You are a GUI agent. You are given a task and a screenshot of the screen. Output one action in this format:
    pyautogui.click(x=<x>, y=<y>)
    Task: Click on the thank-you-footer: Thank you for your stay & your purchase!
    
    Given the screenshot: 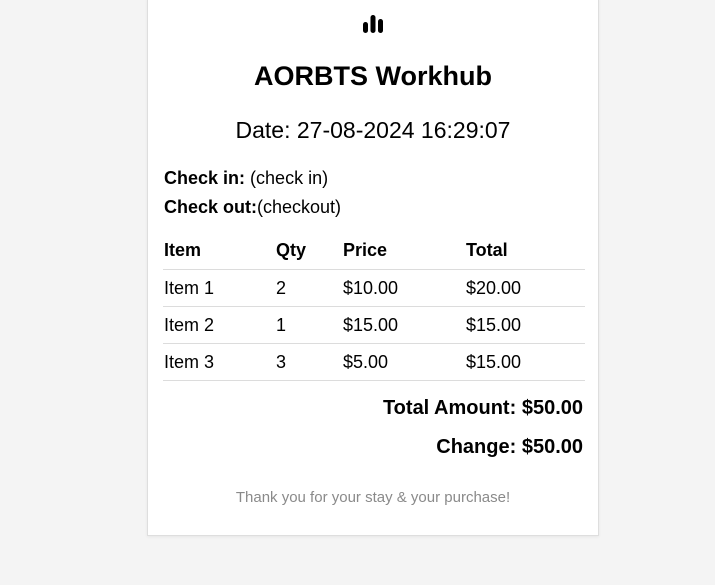 What is the action you would take?
    pyautogui.click(x=373, y=497)
    